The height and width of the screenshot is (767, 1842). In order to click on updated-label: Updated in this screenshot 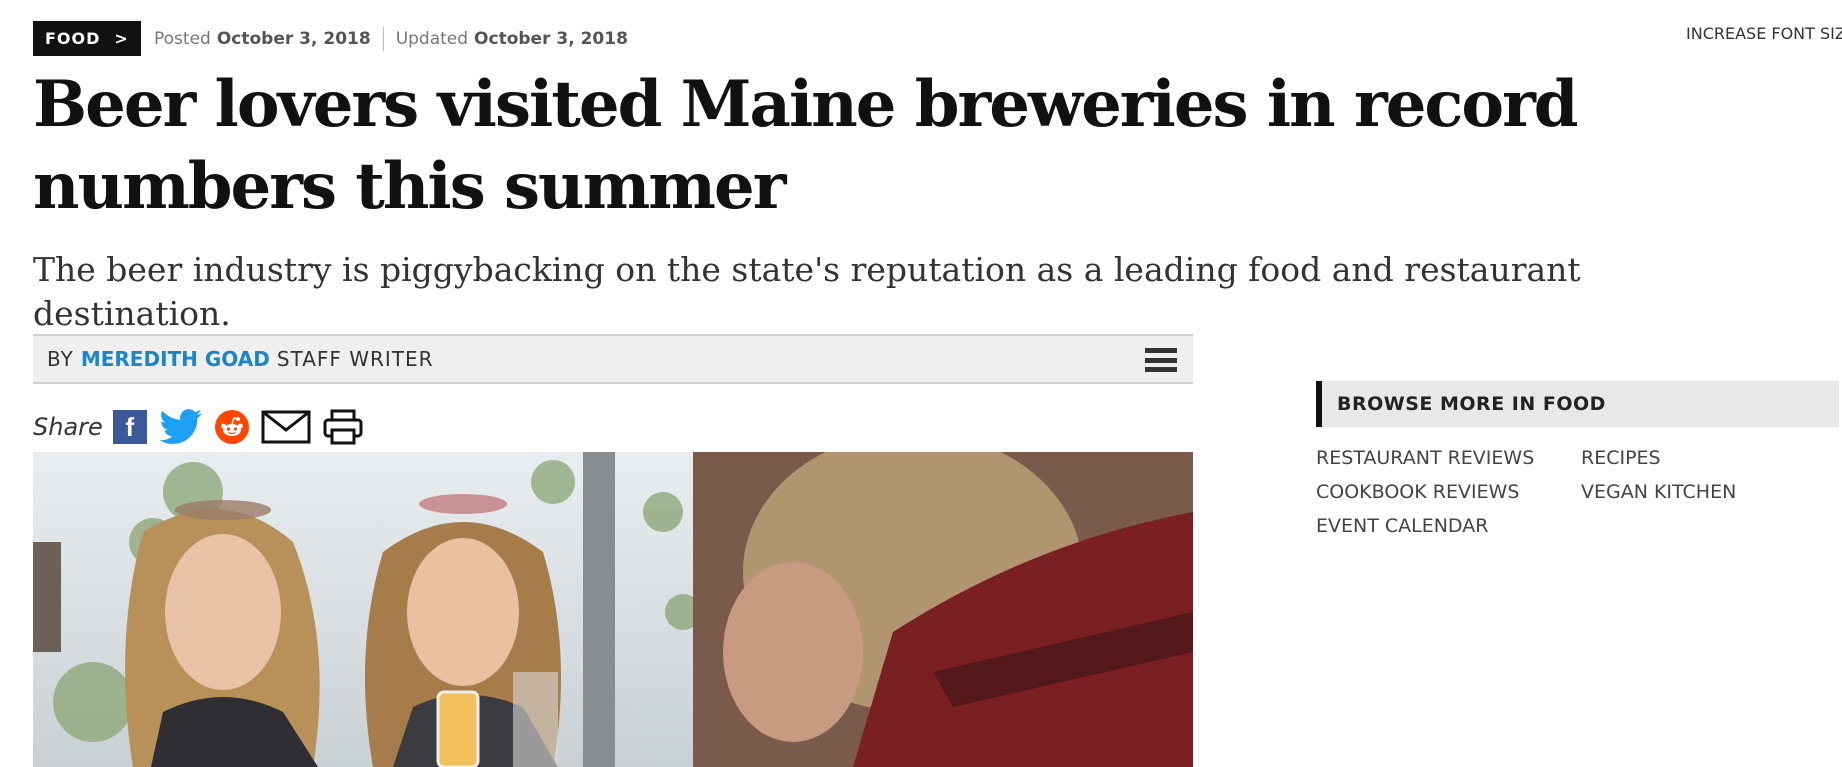, I will do `click(432, 39)`.